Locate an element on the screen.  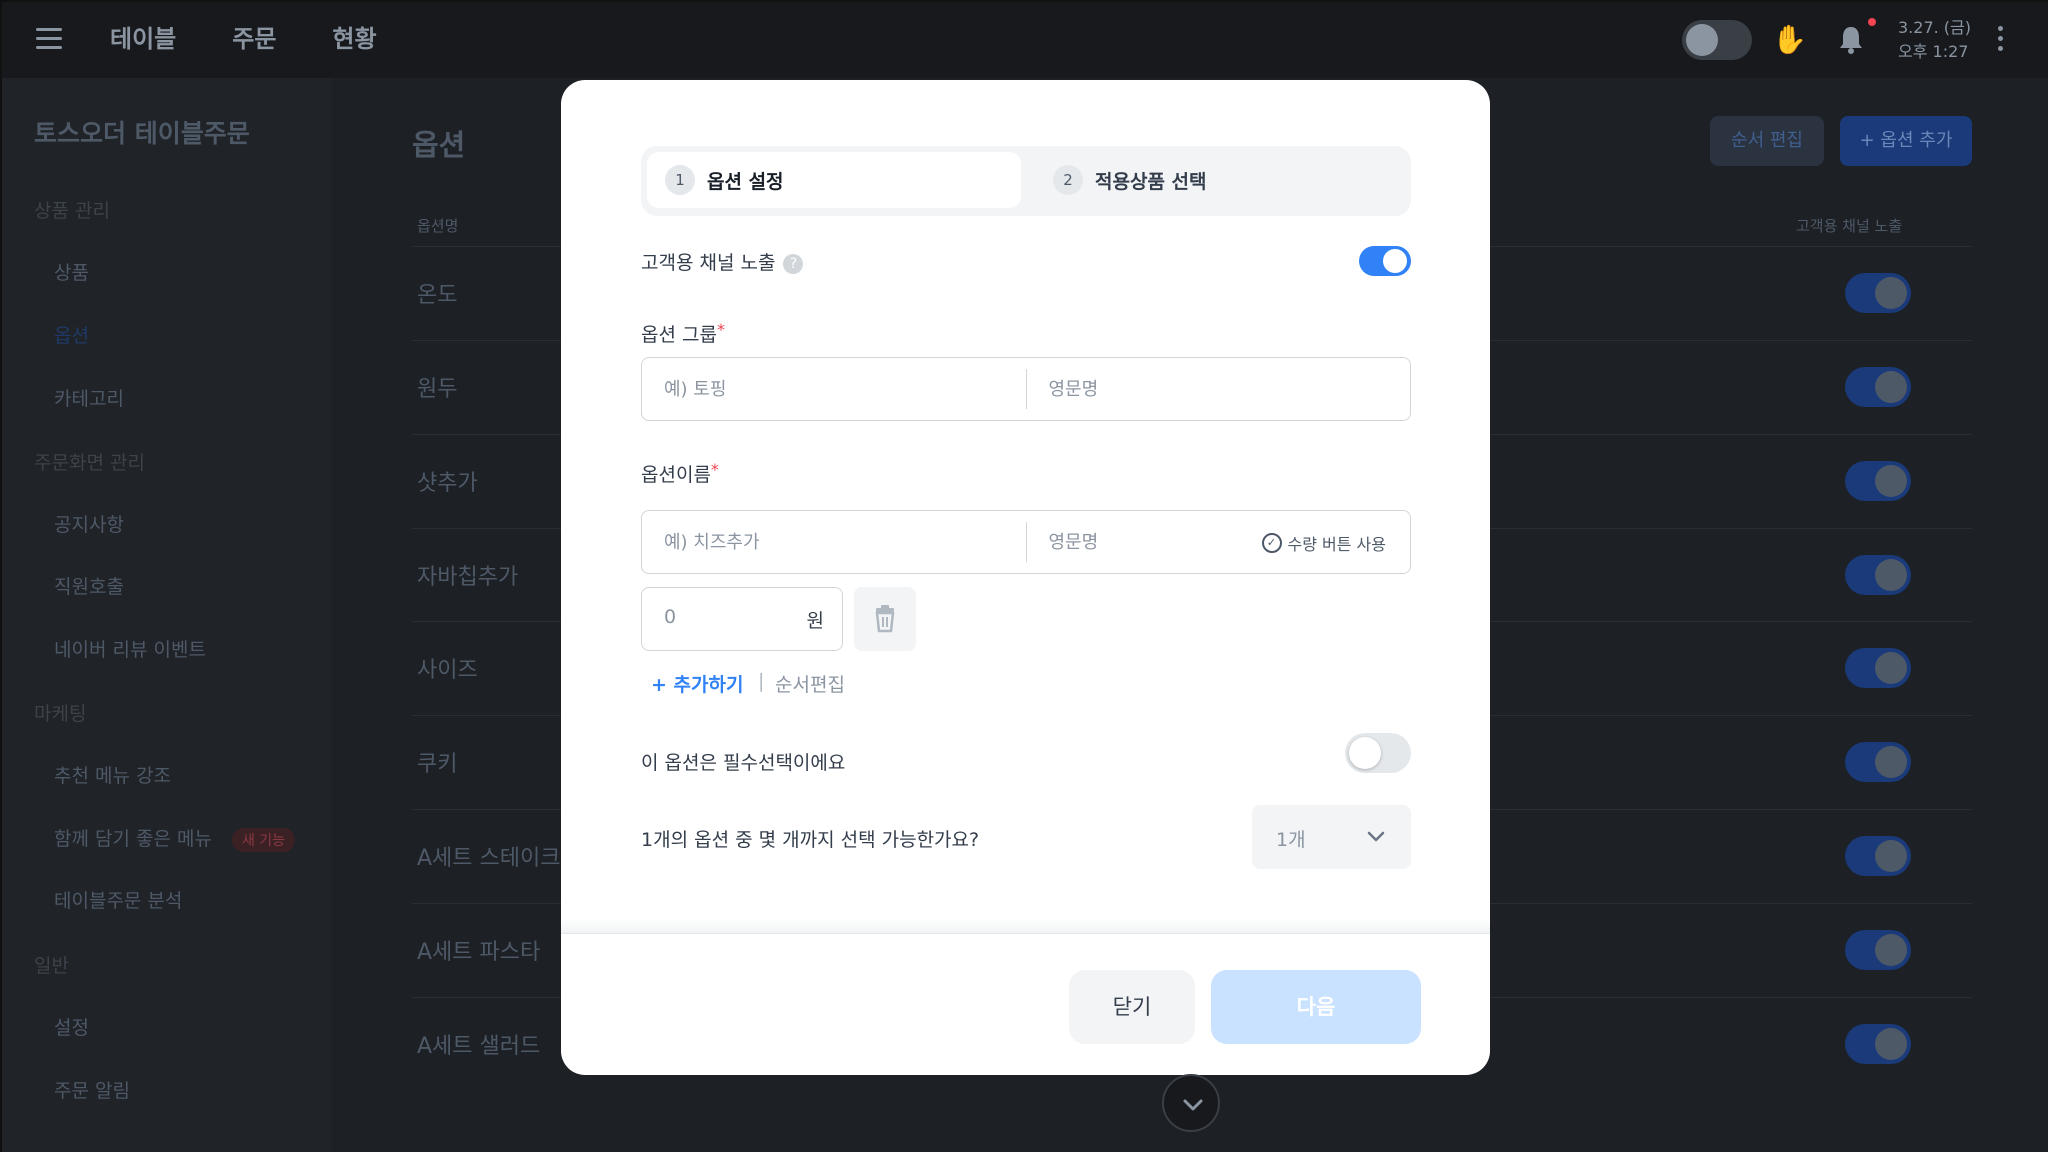
nav-tab-status: 현황 is located at coordinates (354, 39).